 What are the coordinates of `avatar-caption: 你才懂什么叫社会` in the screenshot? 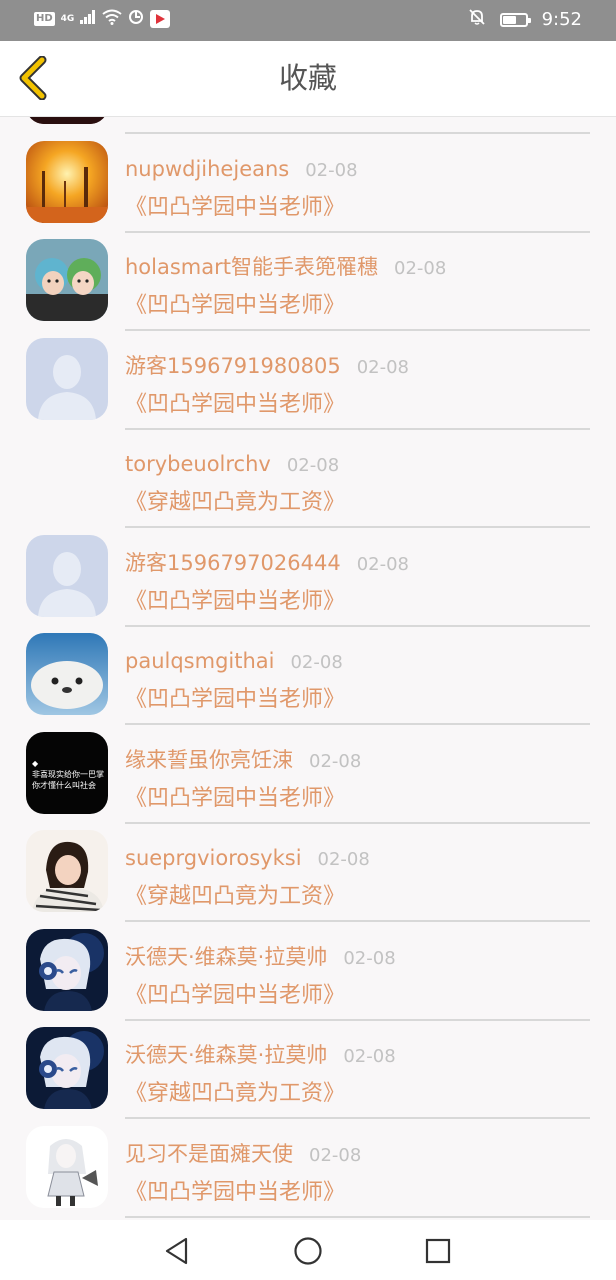 It's located at (64, 785).